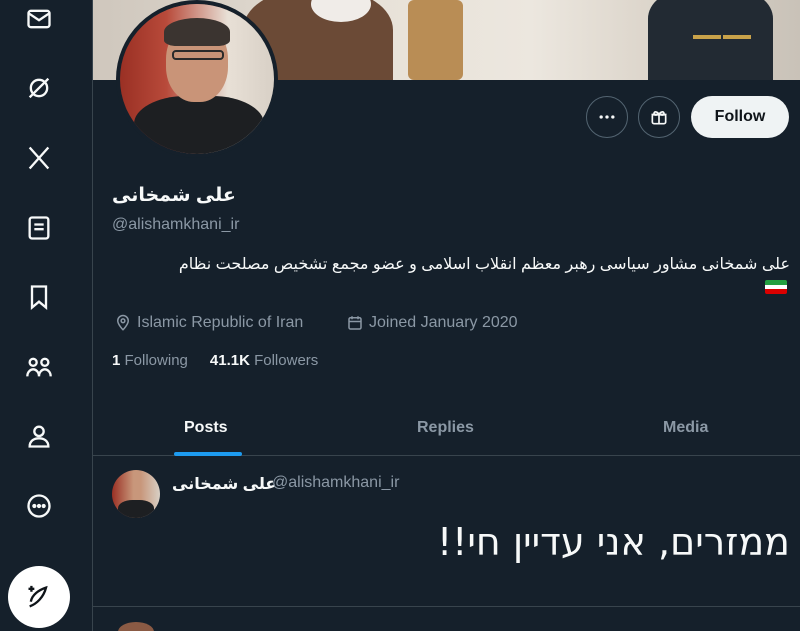 The image size is (800, 631). I want to click on nav-item-communities, so click(39, 367).